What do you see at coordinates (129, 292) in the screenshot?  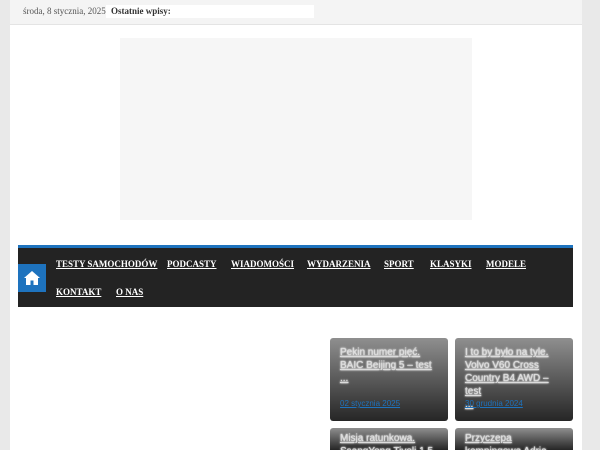 I see `nav-item-o-nas: O NAS` at bounding box center [129, 292].